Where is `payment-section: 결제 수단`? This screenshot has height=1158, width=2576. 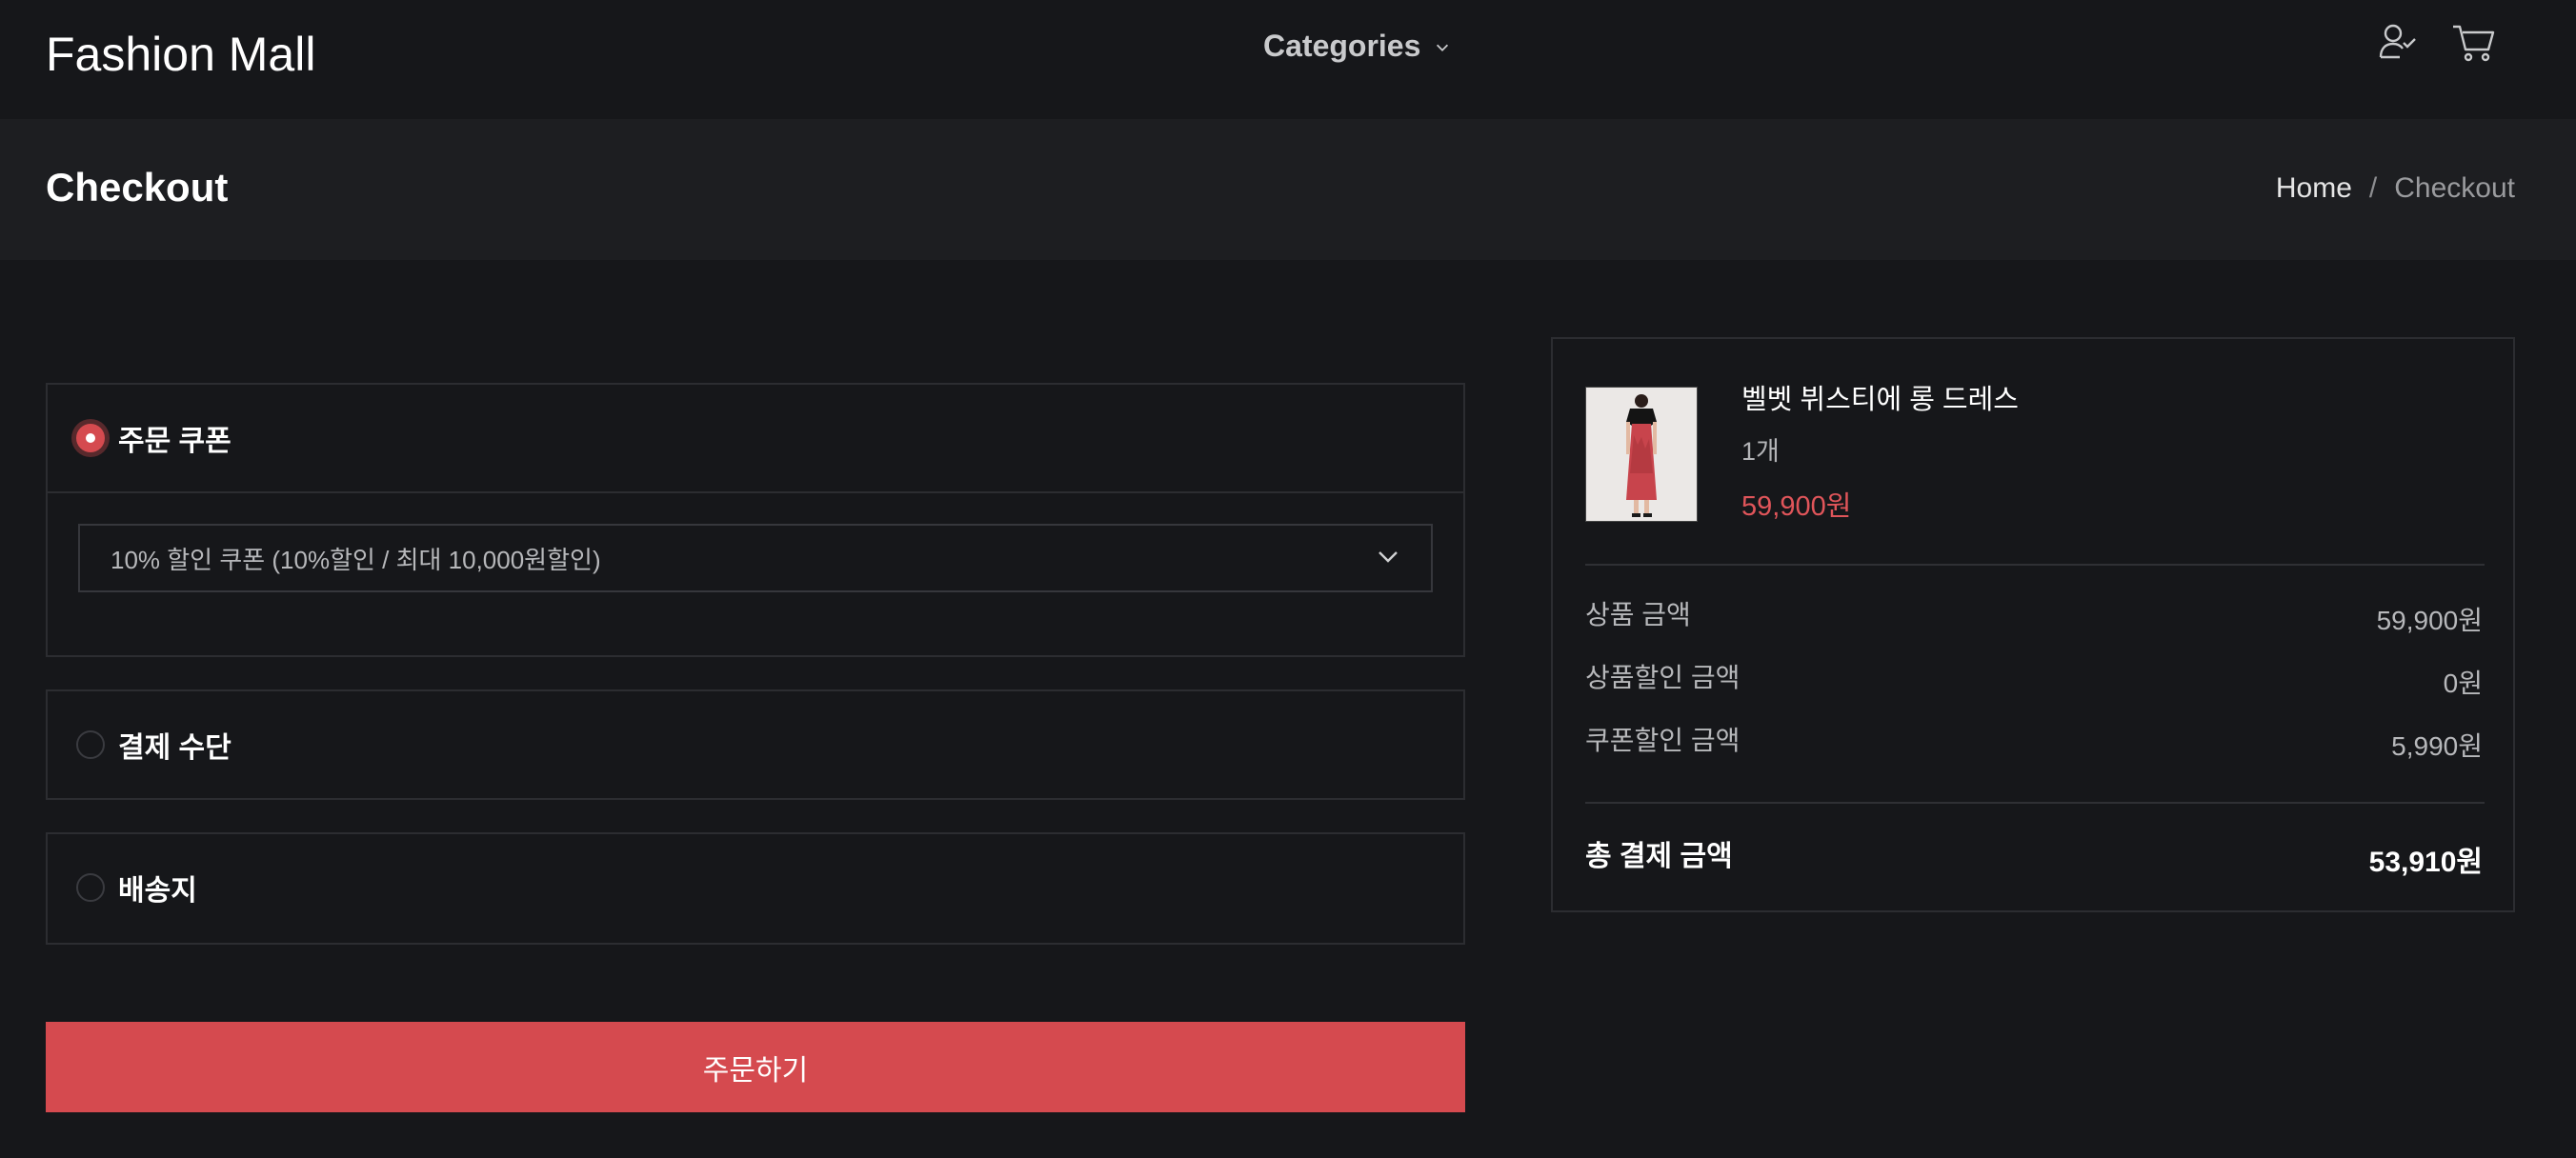
payment-section: 결제 수단 is located at coordinates (755, 744).